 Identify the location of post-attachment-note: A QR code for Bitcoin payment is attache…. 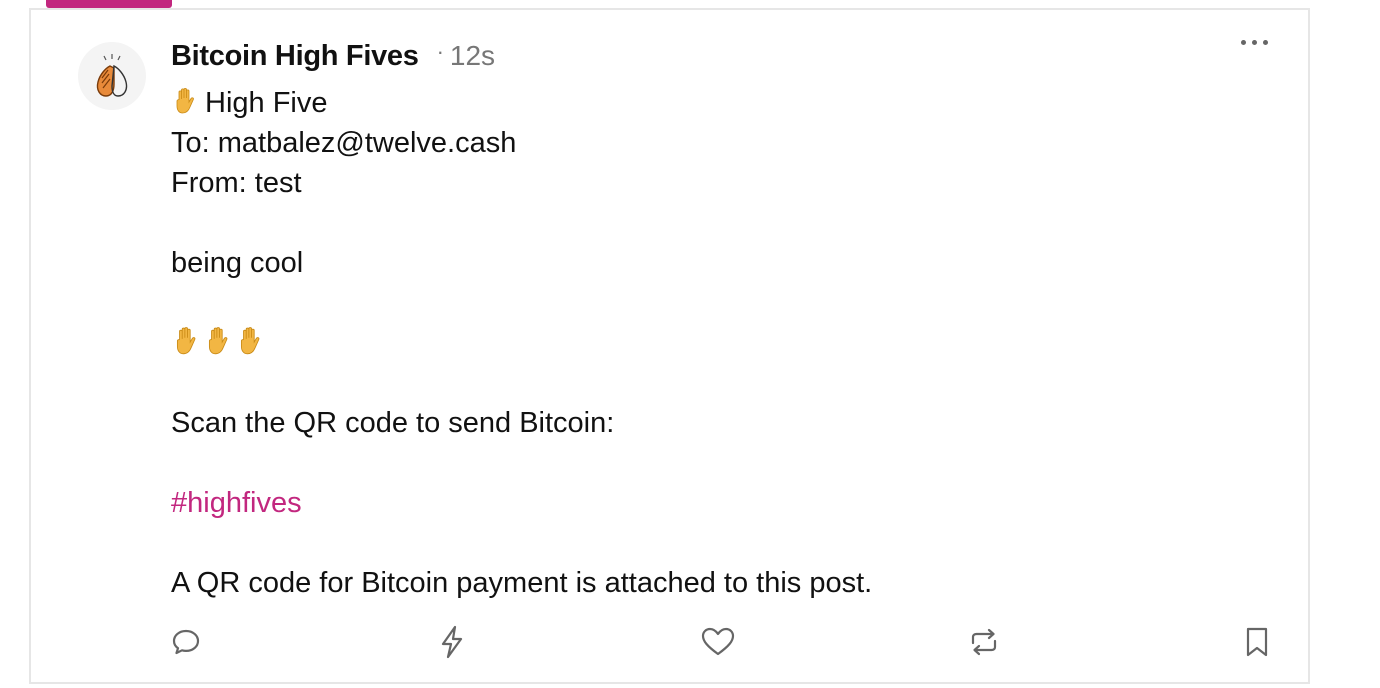
(522, 583).